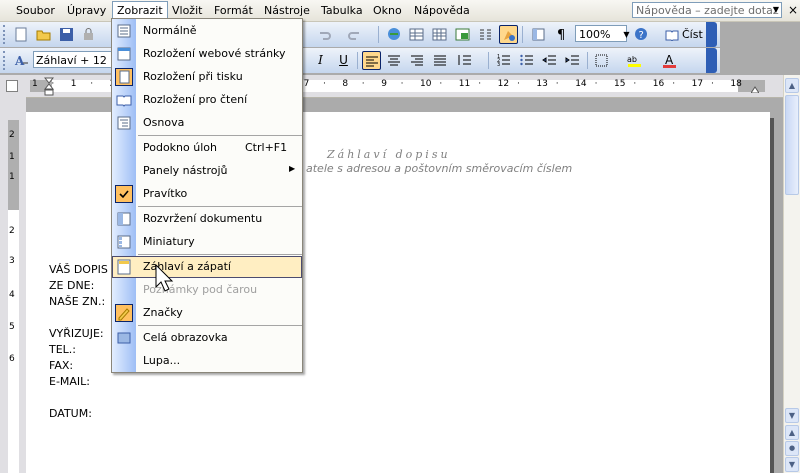  I want to click on menu-item-label: Rozložení webové stránky, so click(214, 53).